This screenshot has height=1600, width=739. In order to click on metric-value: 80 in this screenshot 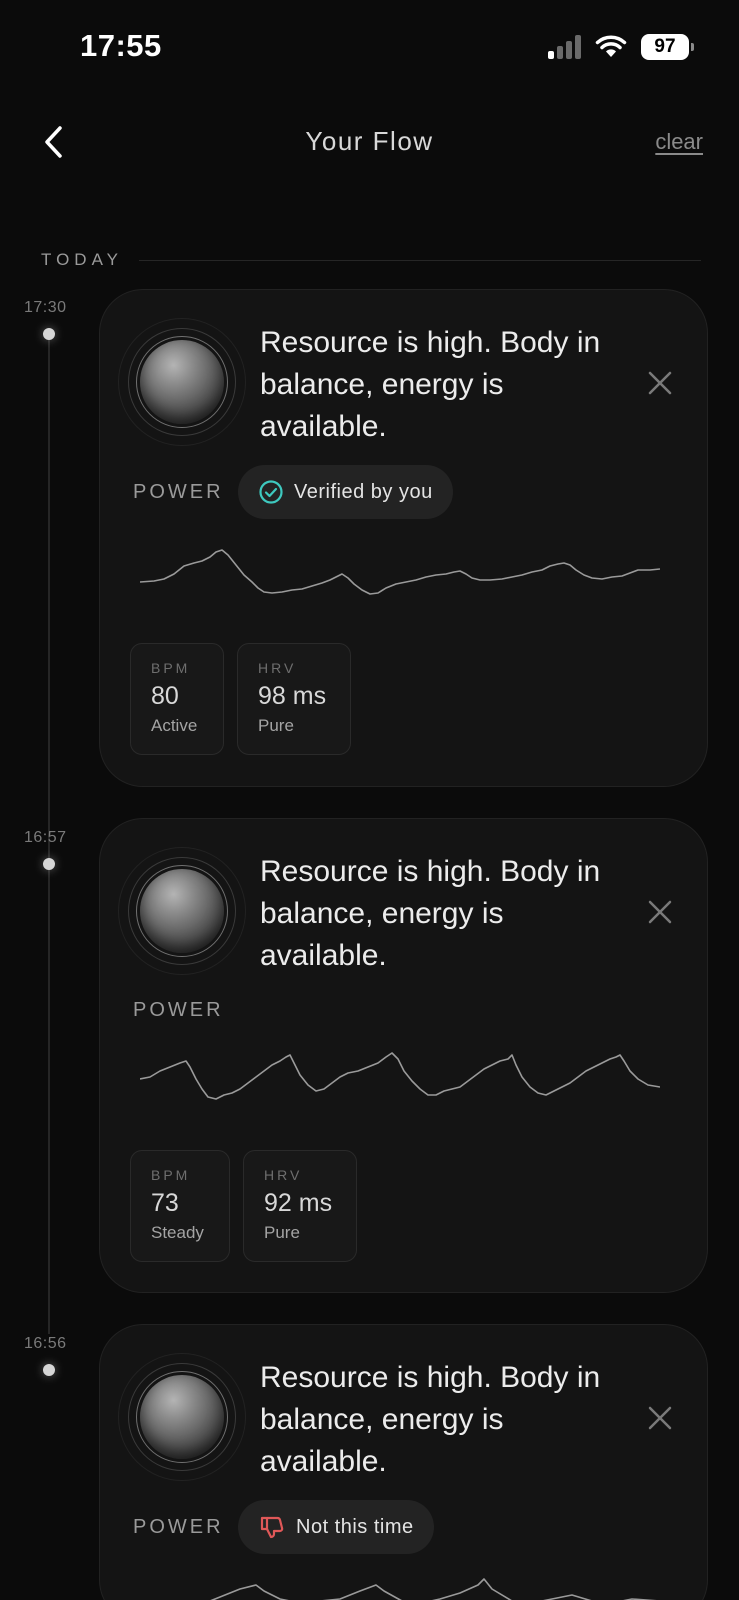, I will do `click(165, 696)`.